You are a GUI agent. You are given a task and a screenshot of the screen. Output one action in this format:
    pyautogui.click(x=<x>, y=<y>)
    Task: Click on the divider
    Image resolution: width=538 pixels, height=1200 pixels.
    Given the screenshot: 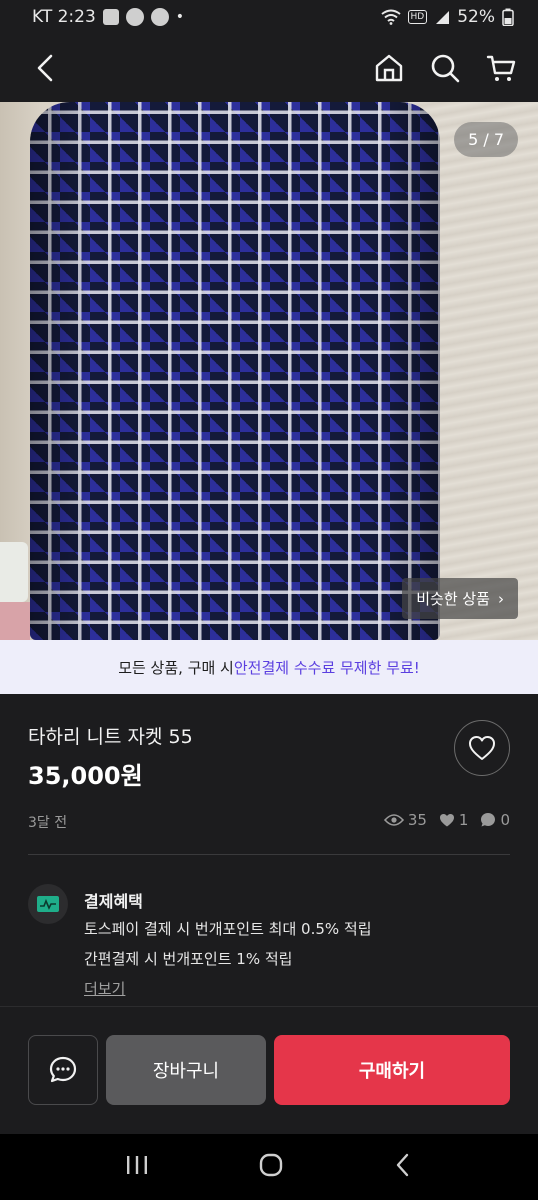 What is the action you would take?
    pyautogui.click(x=269, y=854)
    